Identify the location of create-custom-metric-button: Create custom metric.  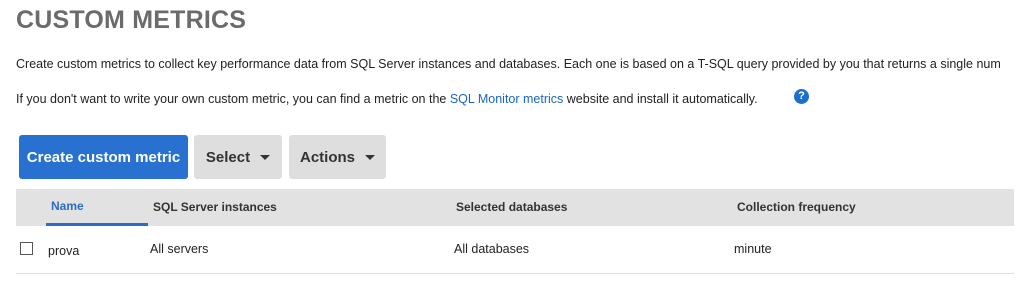
(103, 157).